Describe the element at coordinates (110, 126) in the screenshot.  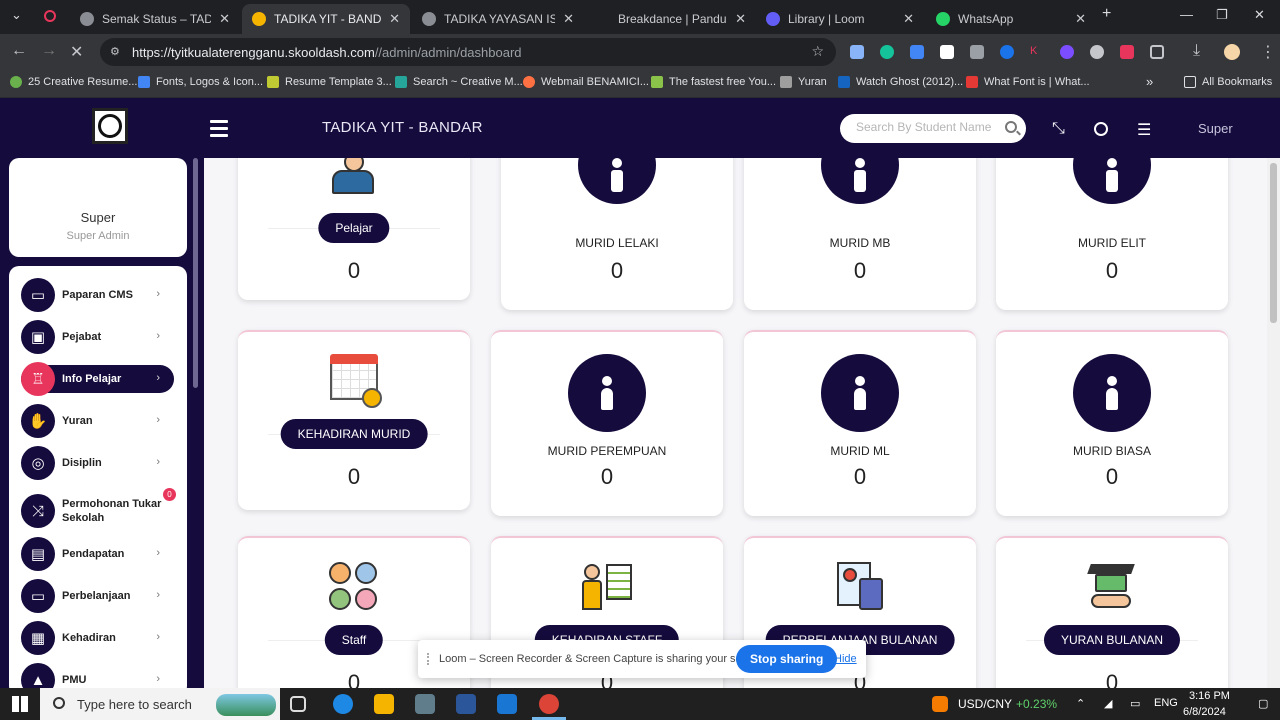
I see `school-logo` at that location.